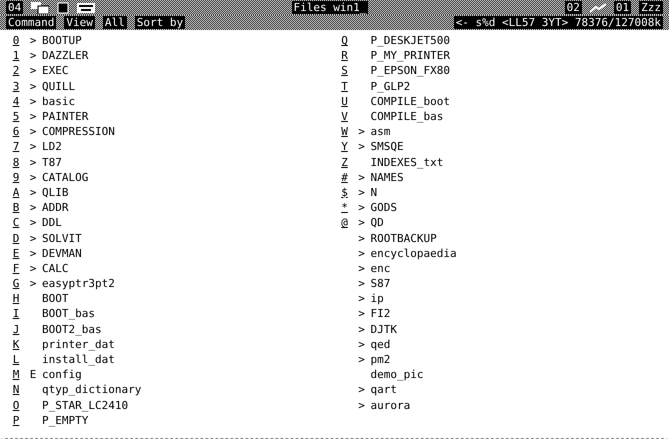 The image size is (669, 439). I want to click on shortcut-key: N, so click(16, 389).